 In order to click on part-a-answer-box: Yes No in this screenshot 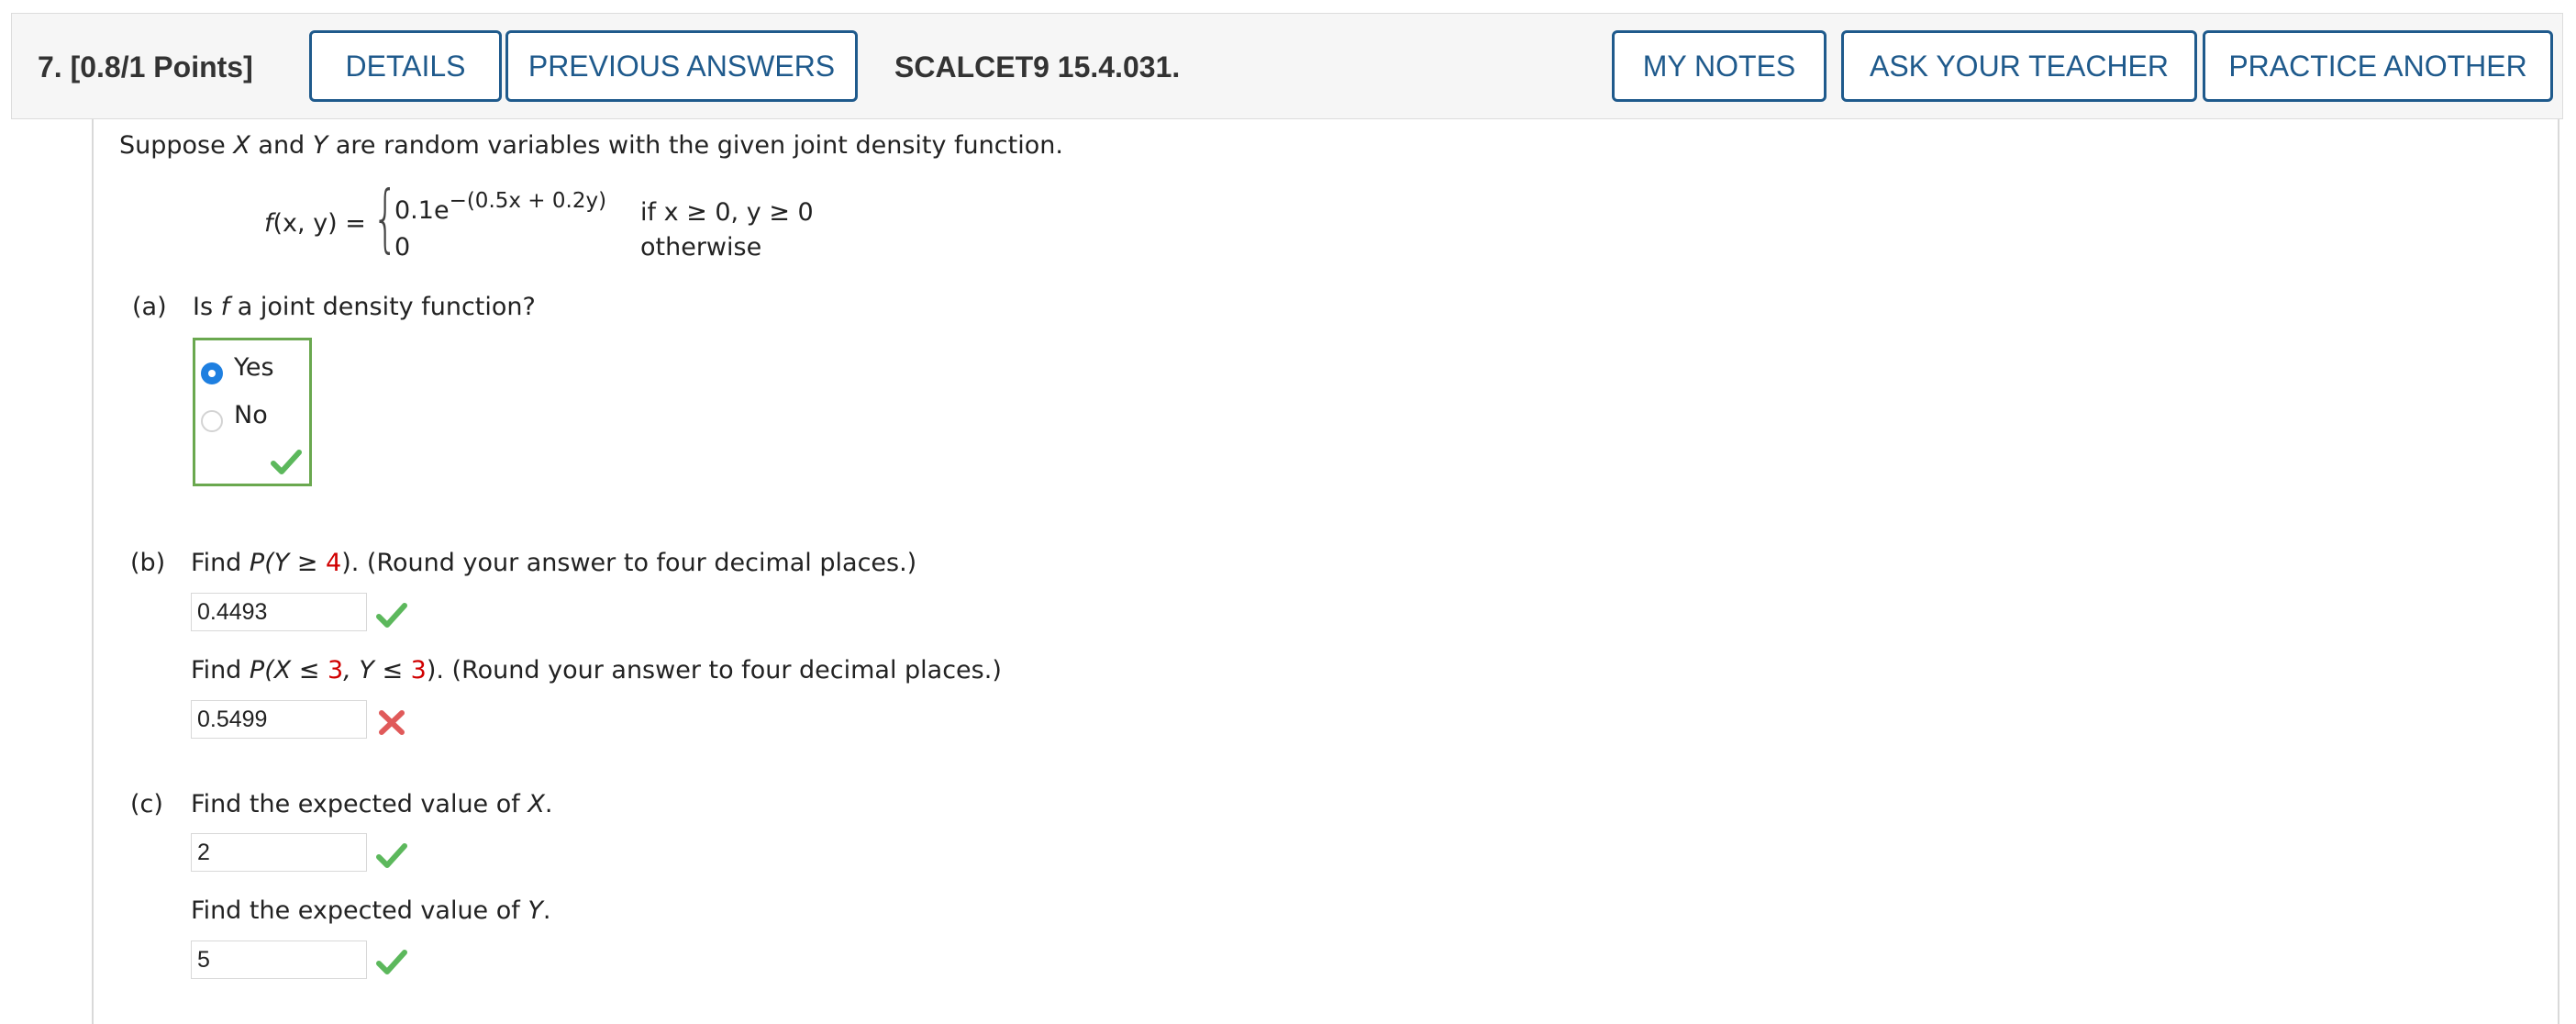, I will do `click(252, 412)`.